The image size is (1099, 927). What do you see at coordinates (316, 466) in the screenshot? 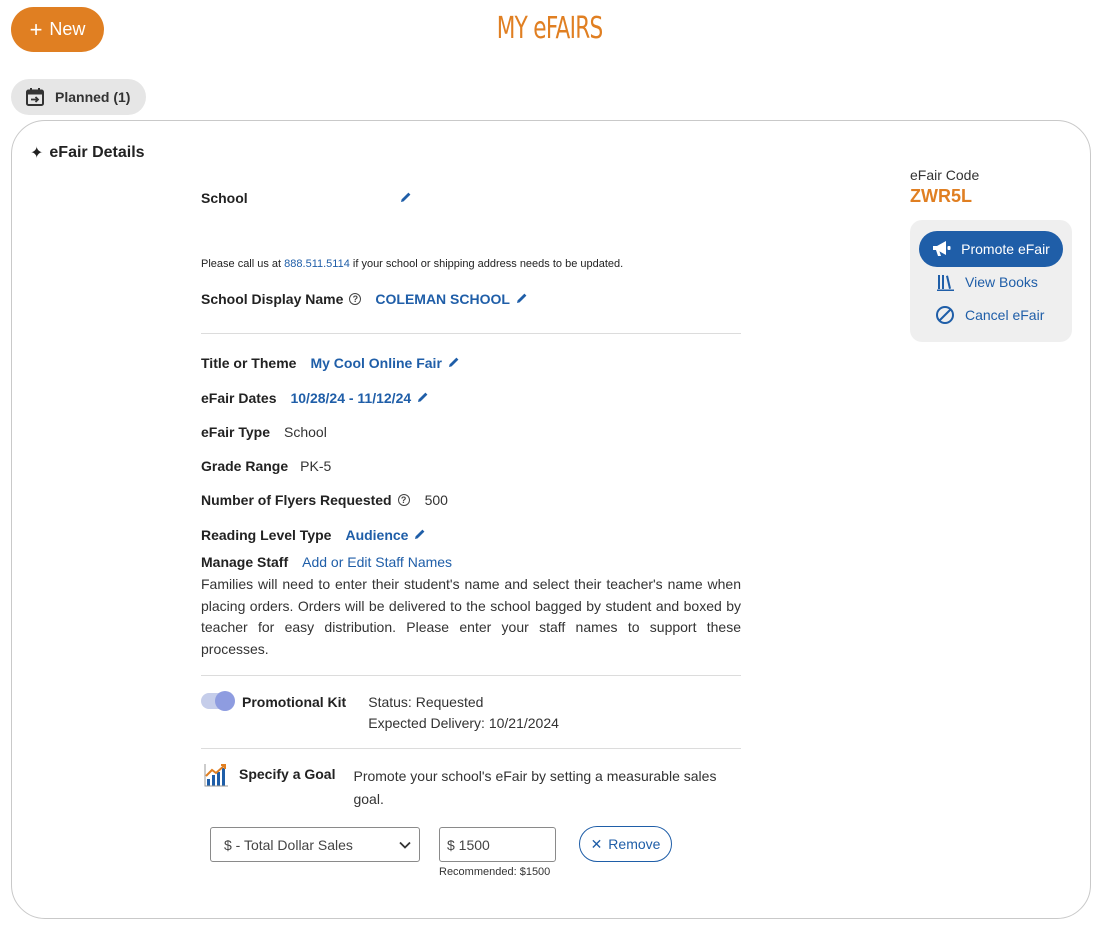
I see `grade-value: PK-5` at bounding box center [316, 466].